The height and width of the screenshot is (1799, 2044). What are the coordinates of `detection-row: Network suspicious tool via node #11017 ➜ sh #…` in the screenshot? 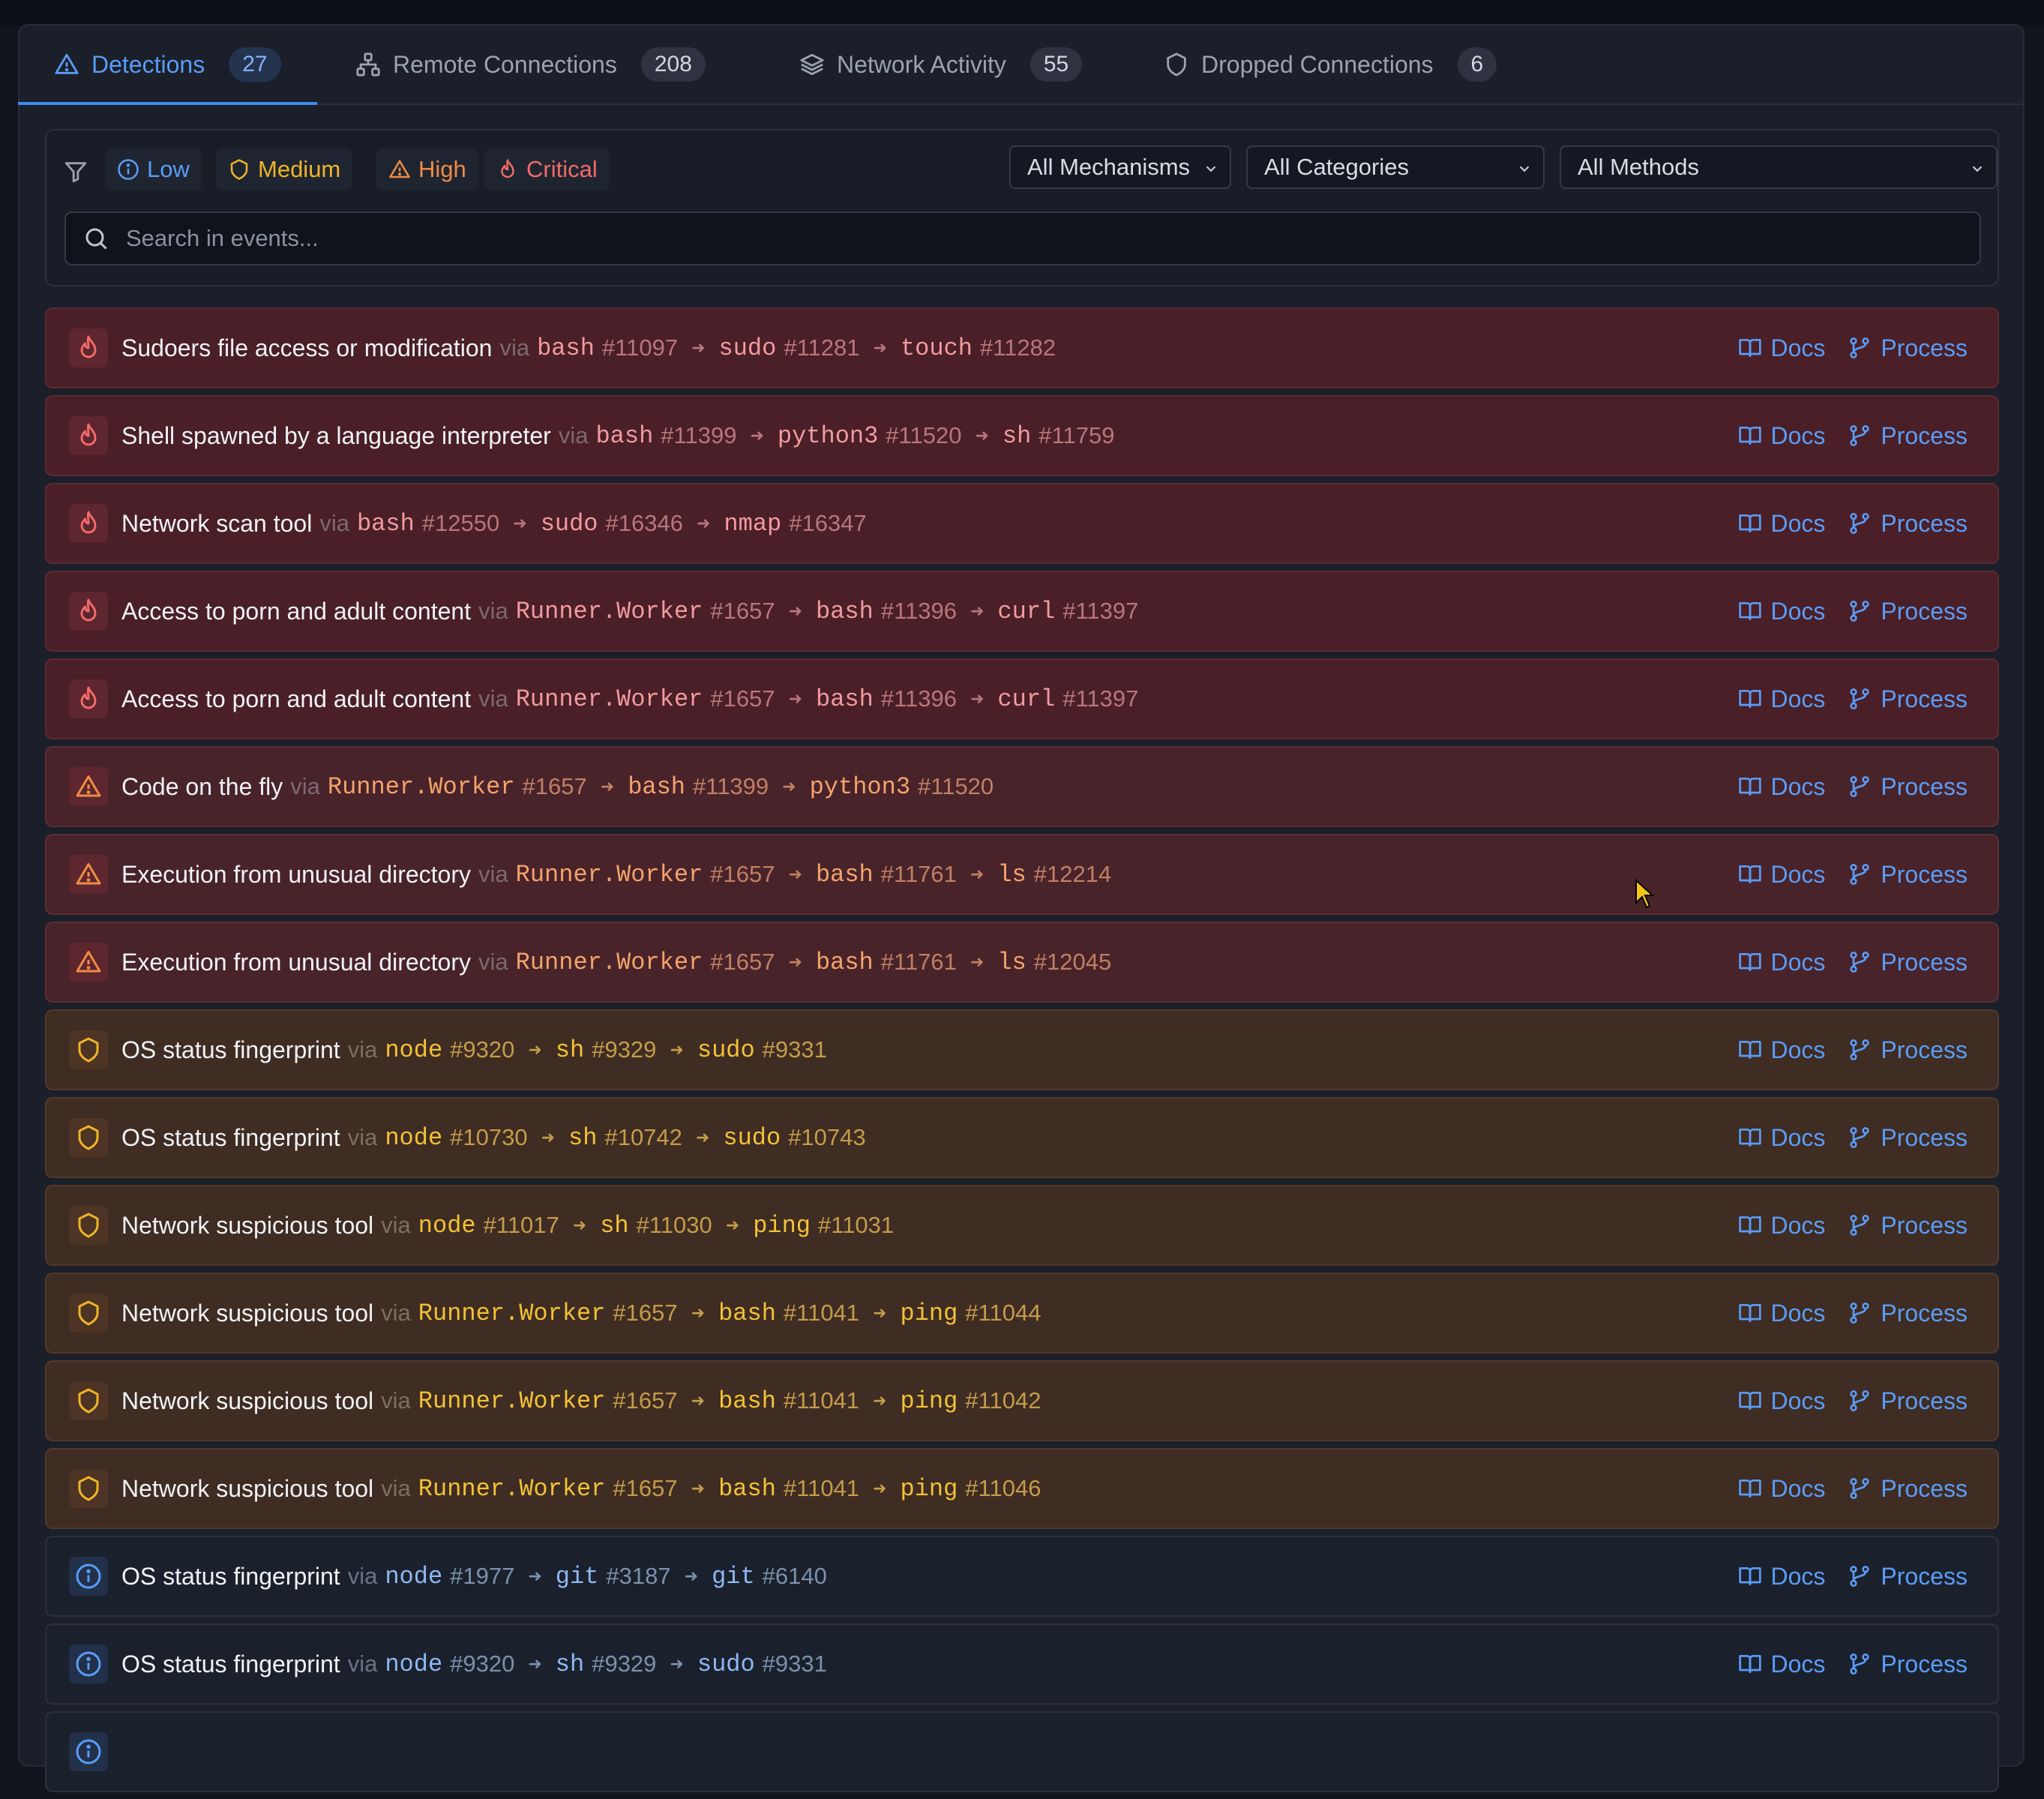 It's located at (1022, 1225).